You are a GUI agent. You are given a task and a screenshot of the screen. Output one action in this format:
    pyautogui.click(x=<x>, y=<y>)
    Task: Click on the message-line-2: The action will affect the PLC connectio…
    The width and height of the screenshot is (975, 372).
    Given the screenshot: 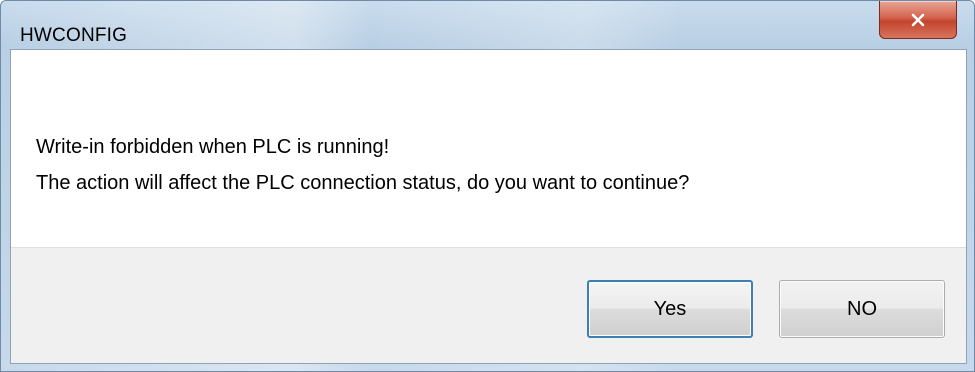 What is the action you would take?
    pyautogui.click(x=363, y=183)
    